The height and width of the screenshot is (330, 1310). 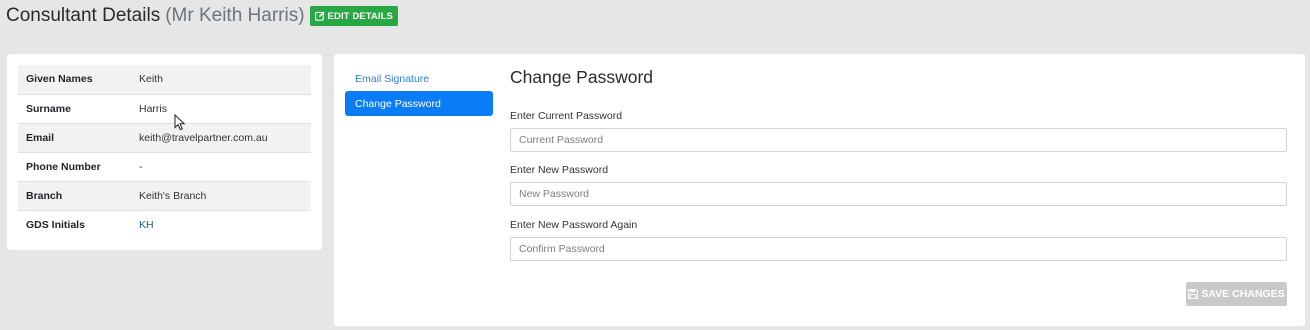 What do you see at coordinates (180, 122) in the screenshot?
I see `mouse-cursor-icon` at bounding box center [180, 122].